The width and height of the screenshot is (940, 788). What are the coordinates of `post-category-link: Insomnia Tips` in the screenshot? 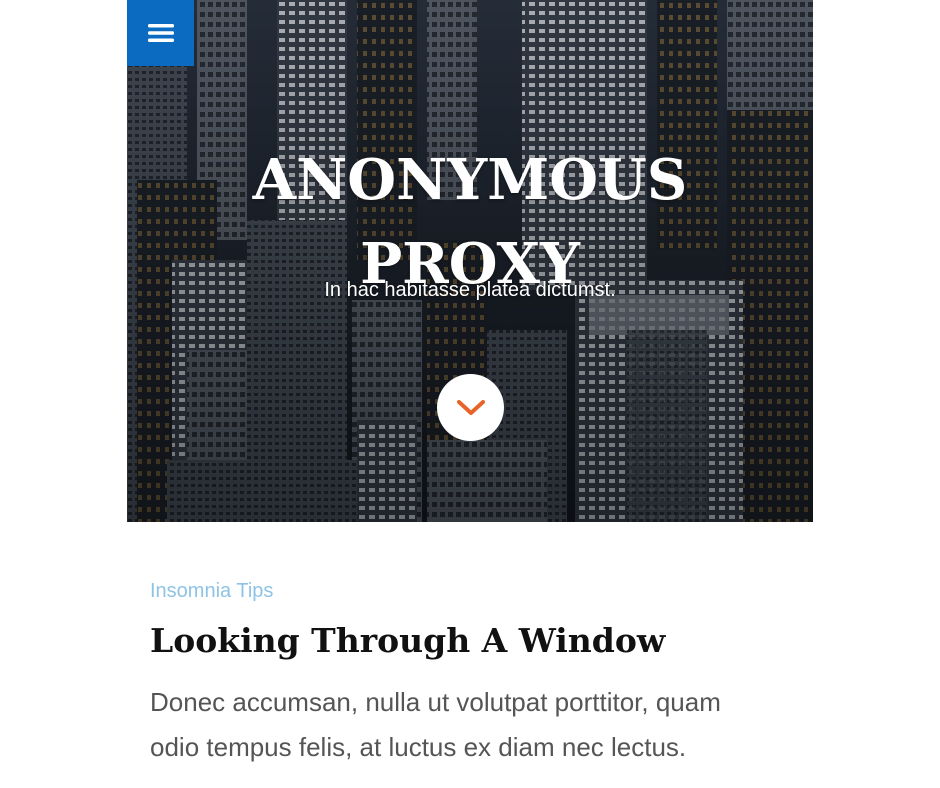 It's located at (470, 591).